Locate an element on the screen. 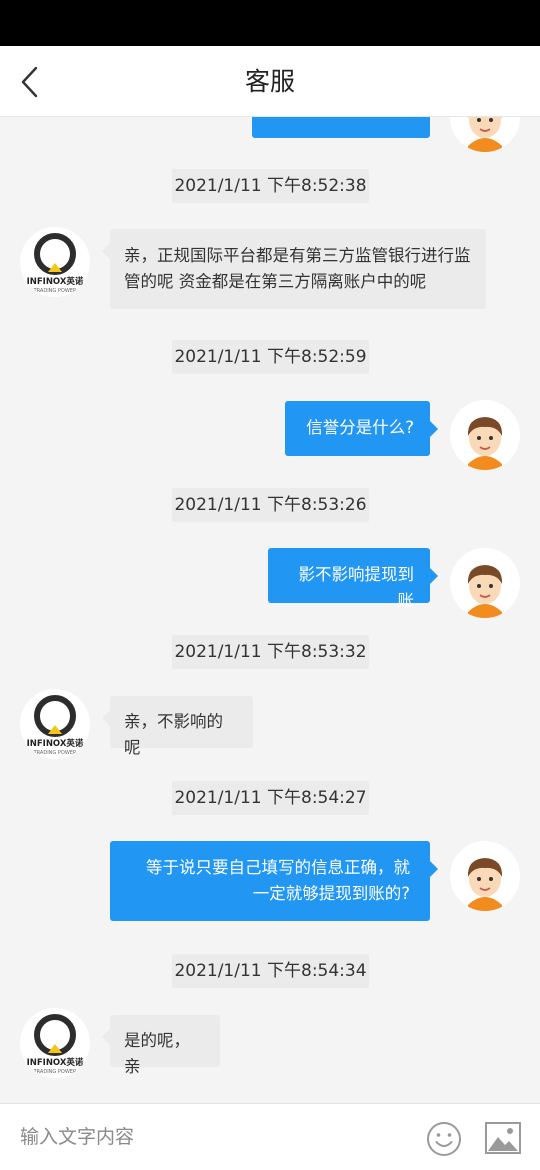  message-timestamp: 2021/1/11 下午8:53:26 is located at coordinates (270, 505).